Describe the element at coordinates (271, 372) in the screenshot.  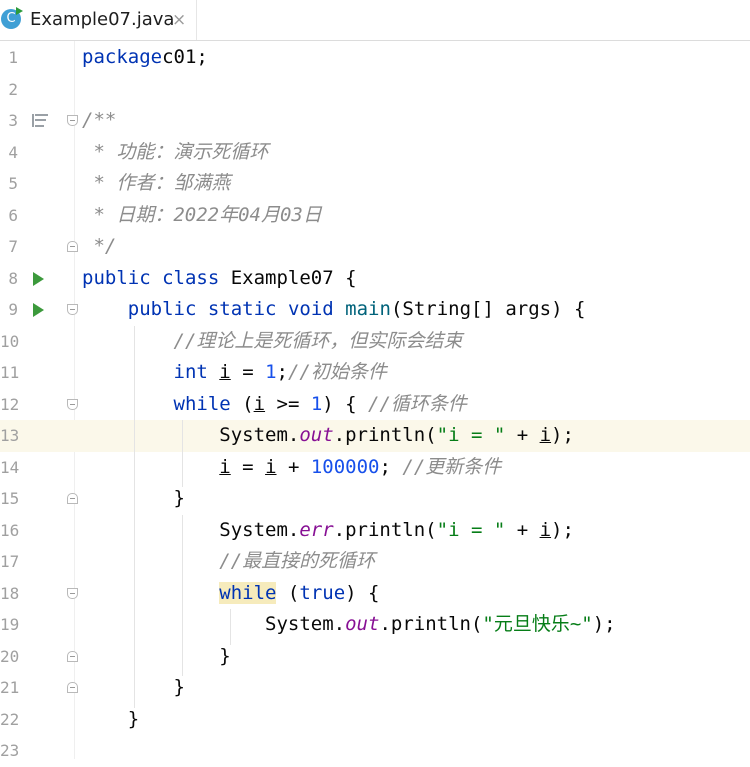
I see `code-token: 1` at that location.